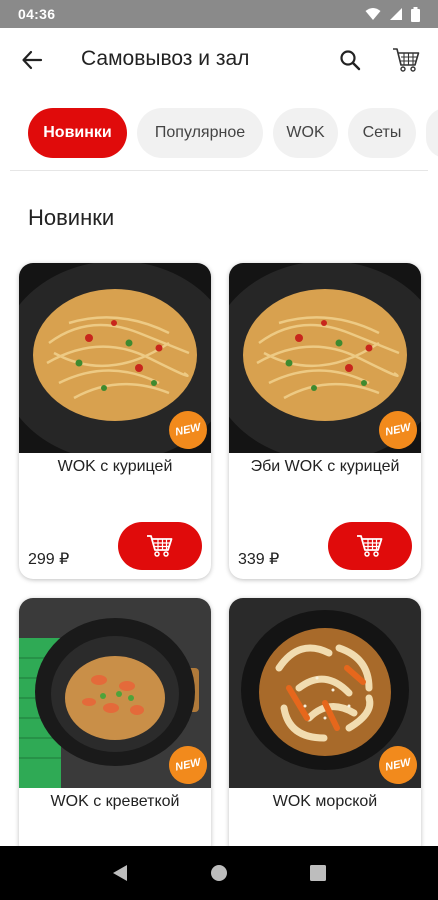 The height and width of the screenshot is (900, 438). I want to click on product-card: NEW WOK морской, so click(325, 728).